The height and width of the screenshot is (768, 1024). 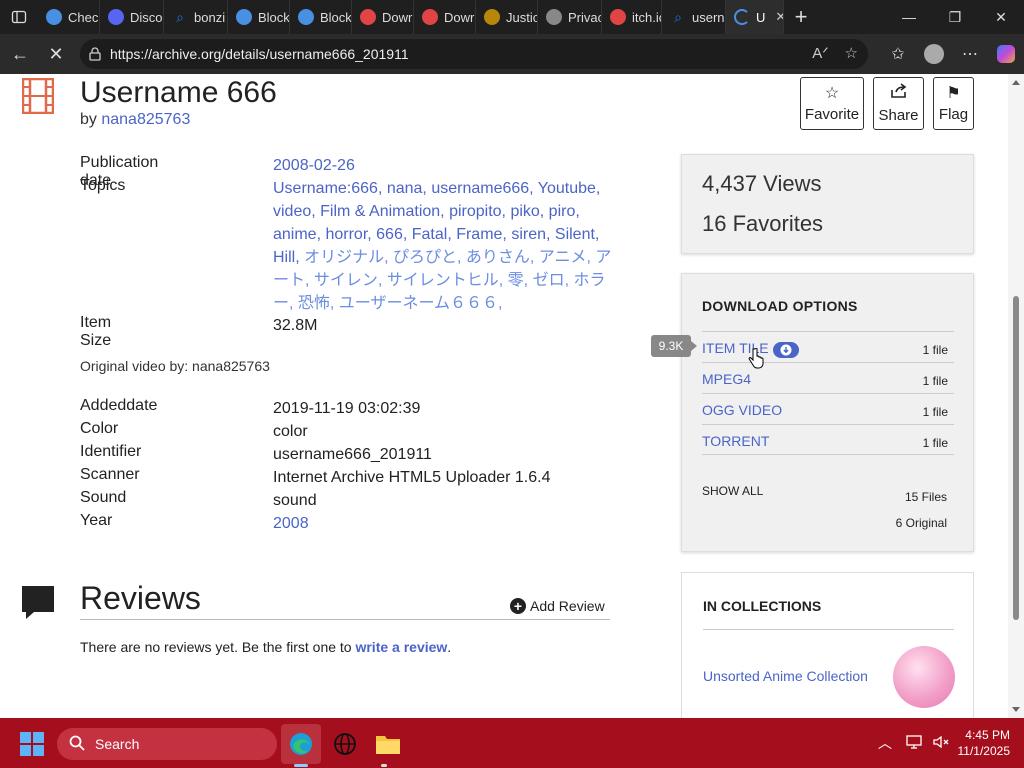 What do you see at coordinates (178, 92) in the screenshot?
I see `item-title: Username 666` at bounding box center [178, 92].